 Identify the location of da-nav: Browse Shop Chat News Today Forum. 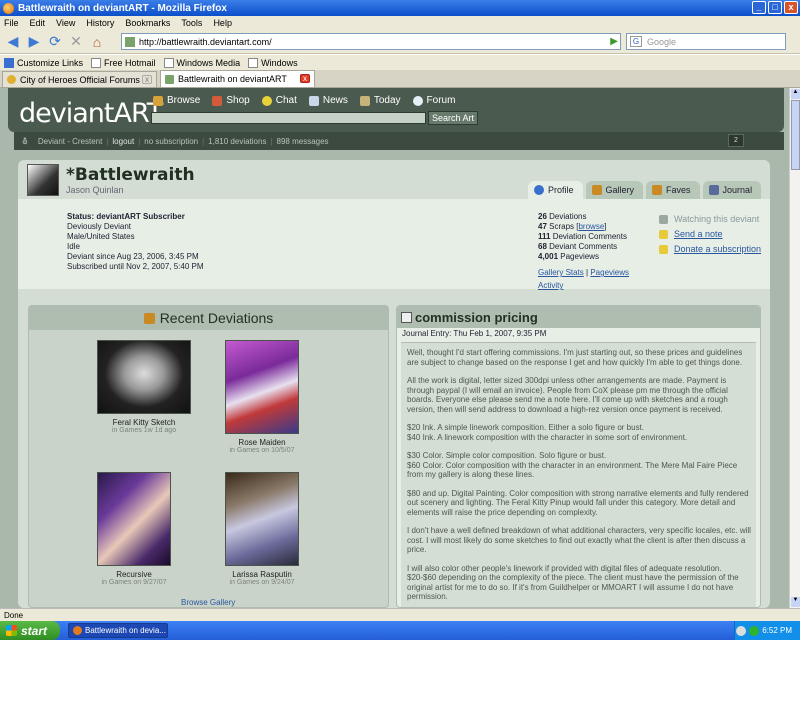
(304, 100).